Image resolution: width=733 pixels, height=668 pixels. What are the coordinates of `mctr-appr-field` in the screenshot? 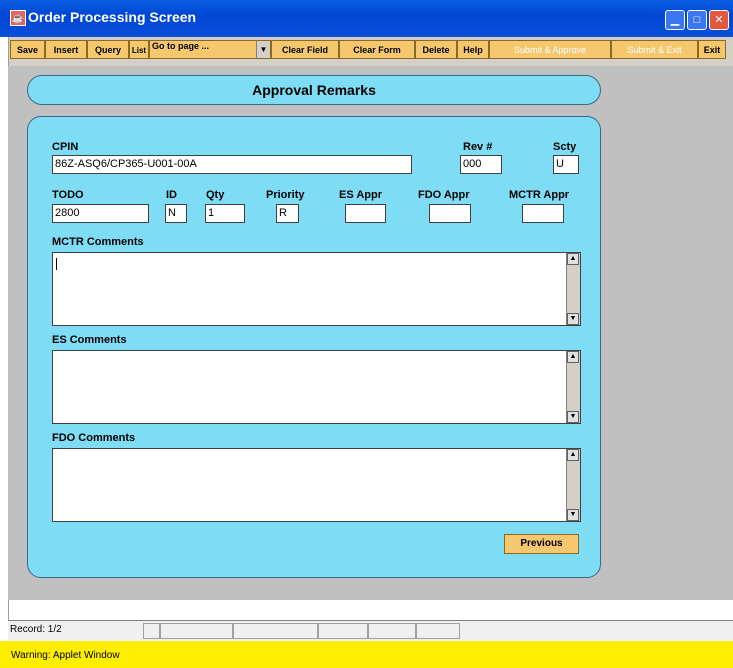 It's located at (543, 213).